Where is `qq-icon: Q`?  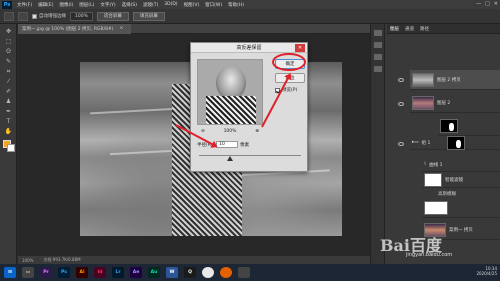 qq-icon: Q is located at coordinates (190, 272).